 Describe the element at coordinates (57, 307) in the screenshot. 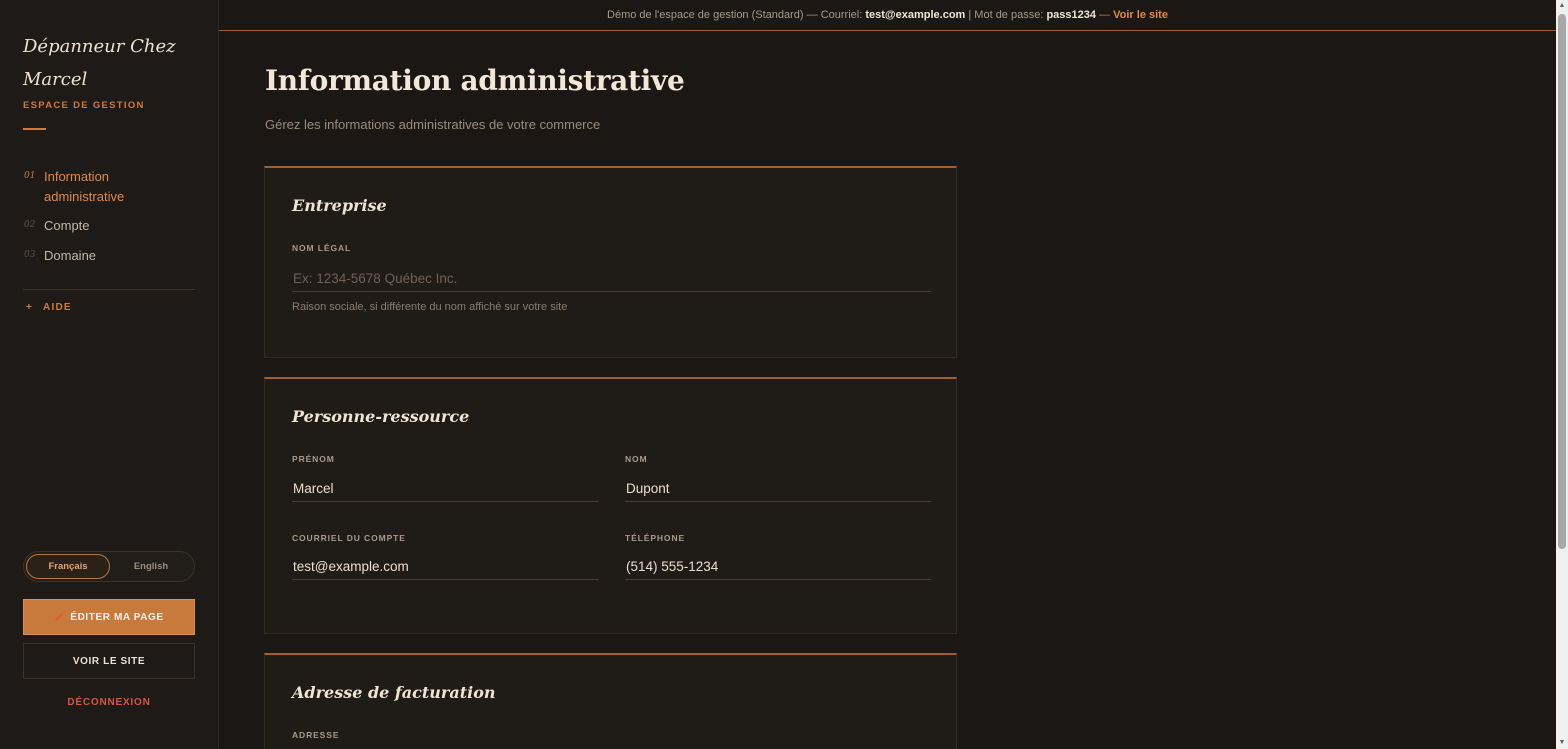

I see `help-label: AIDE` at that location.